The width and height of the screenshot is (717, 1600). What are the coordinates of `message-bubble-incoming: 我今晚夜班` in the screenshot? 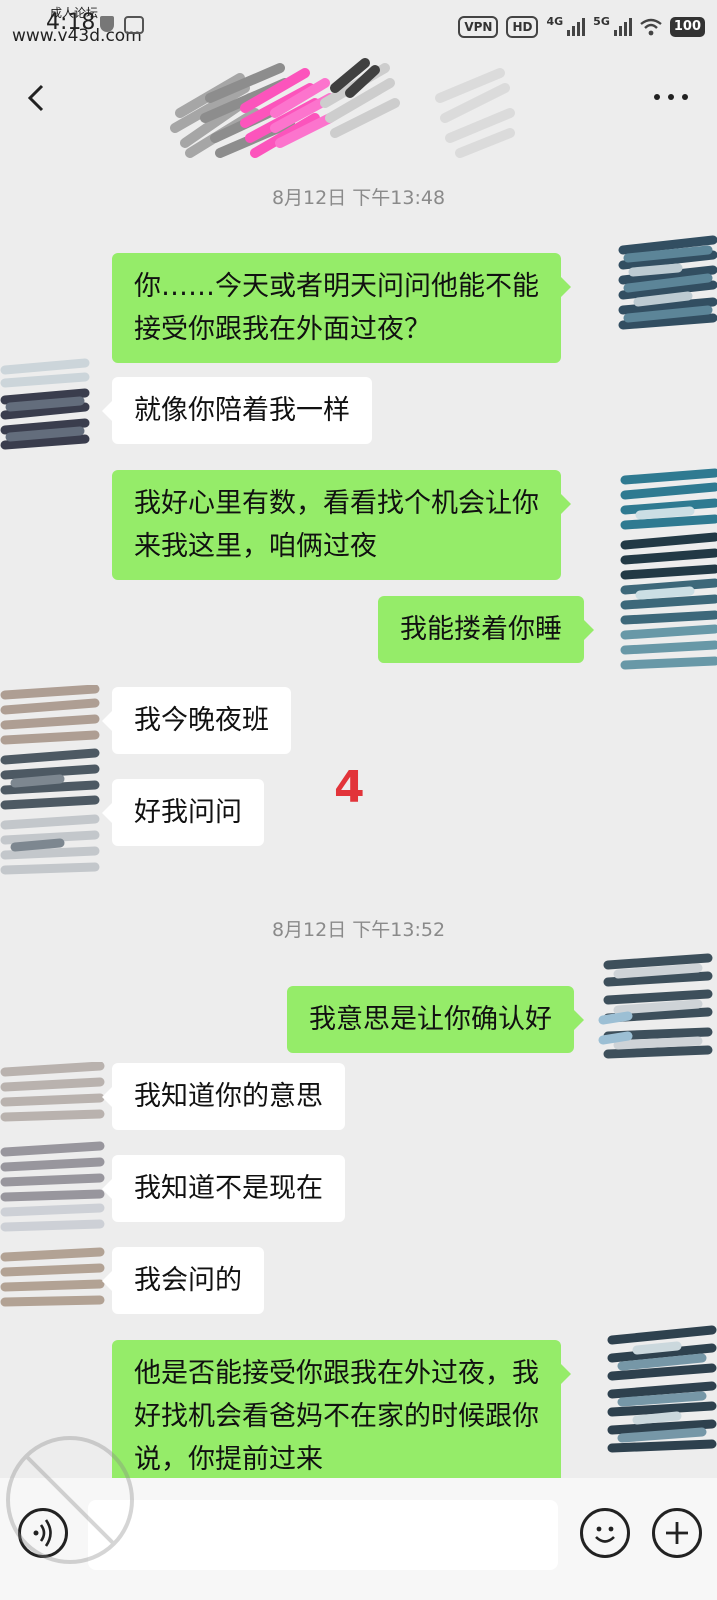 It's located at (196, 720).